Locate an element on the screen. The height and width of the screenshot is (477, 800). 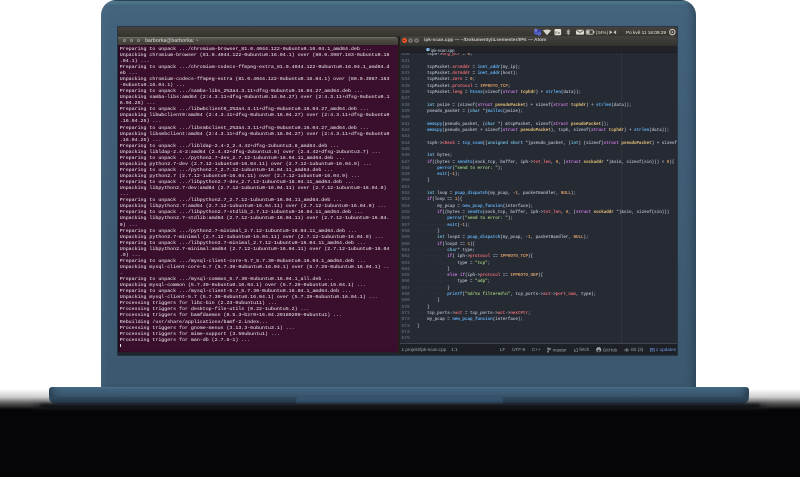
svg-text: En is located at coordinates (557, 31).